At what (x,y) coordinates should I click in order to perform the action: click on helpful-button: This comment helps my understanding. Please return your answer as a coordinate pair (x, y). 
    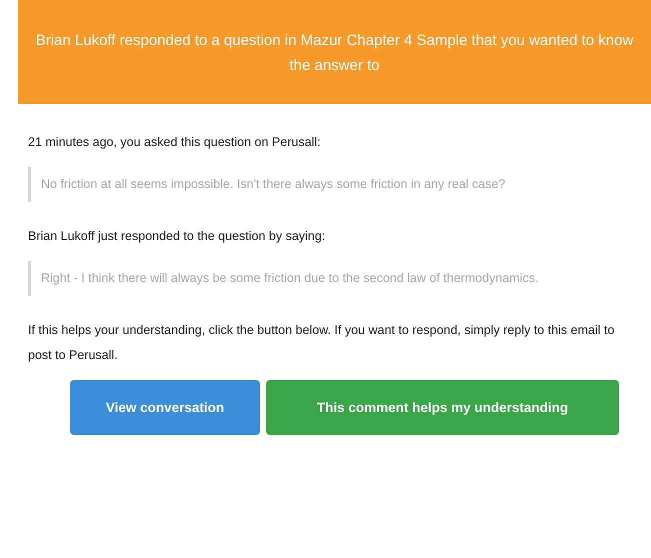
    Looking at the image, I should click on (442, 407).